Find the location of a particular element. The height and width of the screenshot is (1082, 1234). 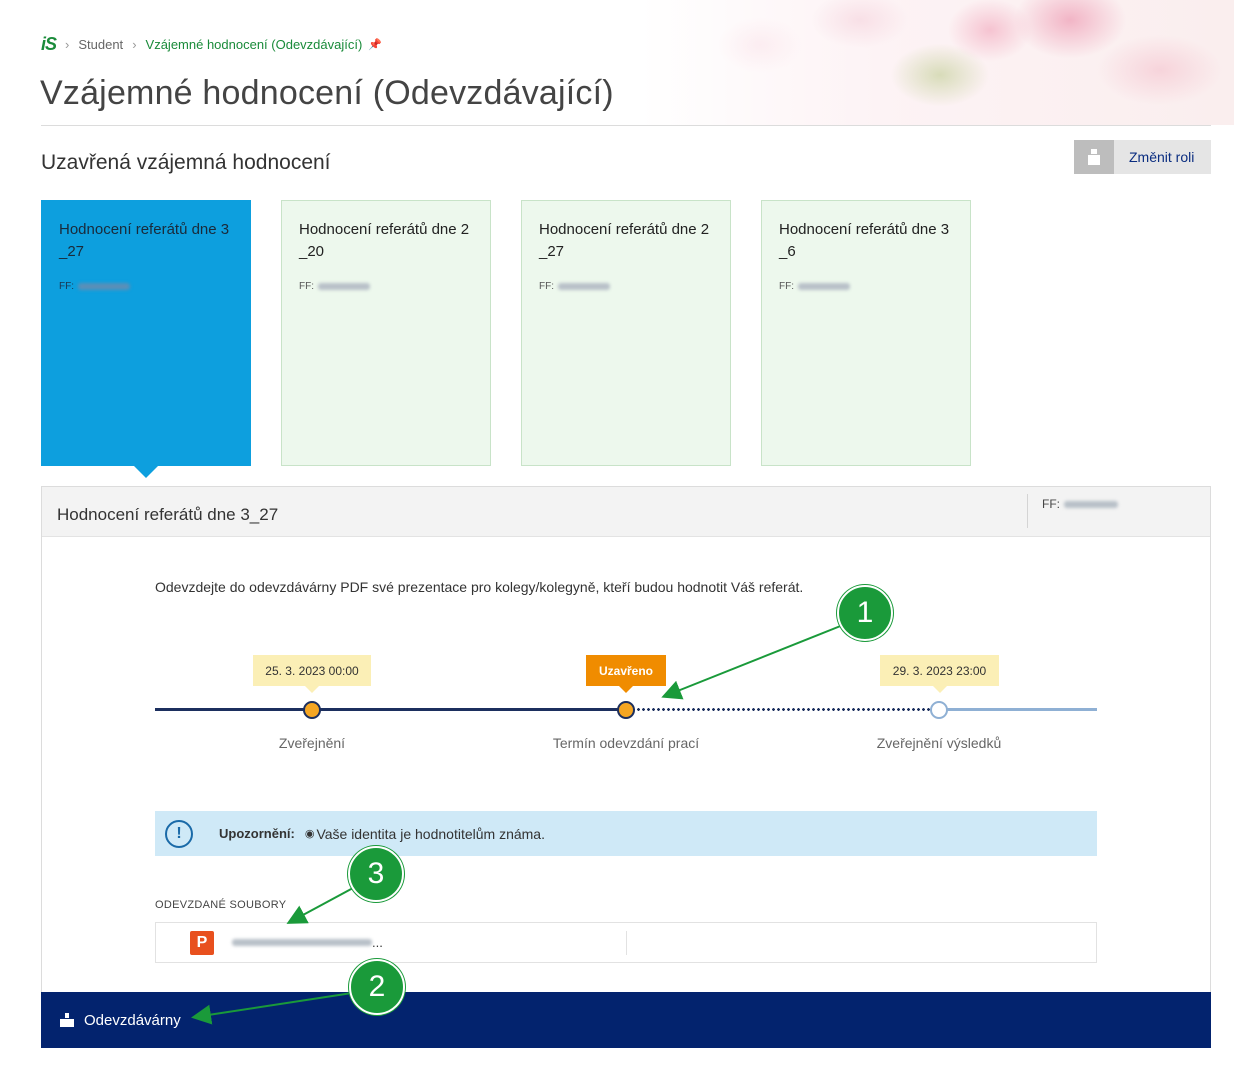

annotation-marker-3: 3 is located at coordinates (376, 874).